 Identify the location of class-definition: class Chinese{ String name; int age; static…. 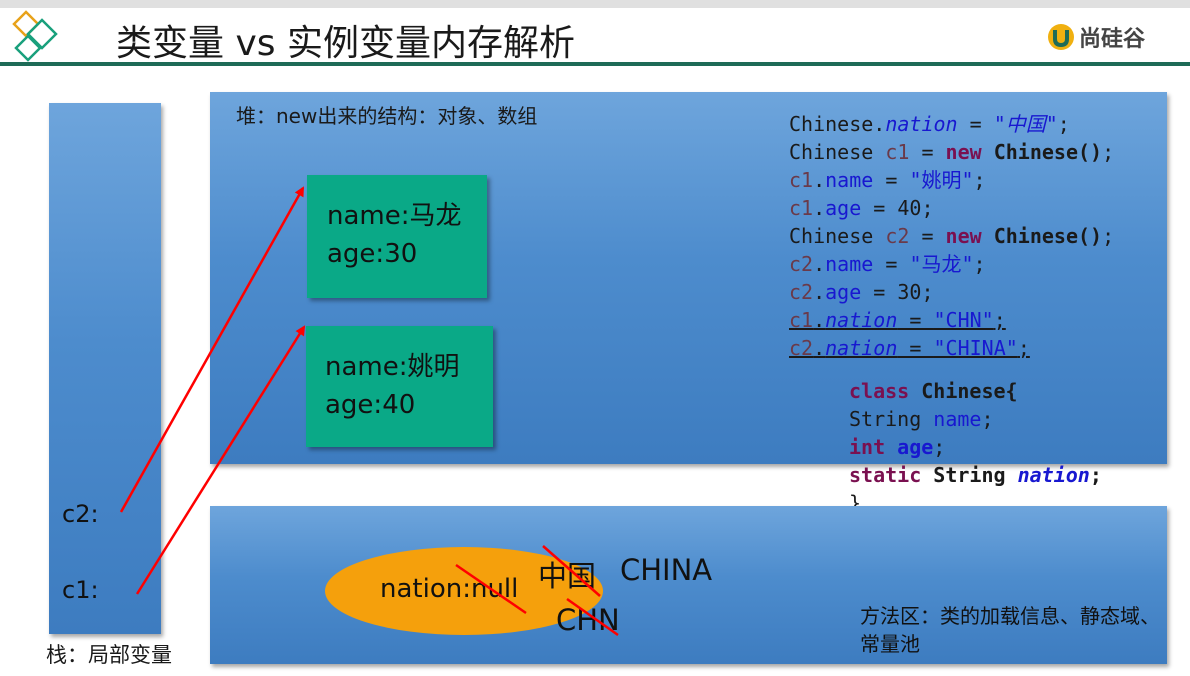
(975, 447).